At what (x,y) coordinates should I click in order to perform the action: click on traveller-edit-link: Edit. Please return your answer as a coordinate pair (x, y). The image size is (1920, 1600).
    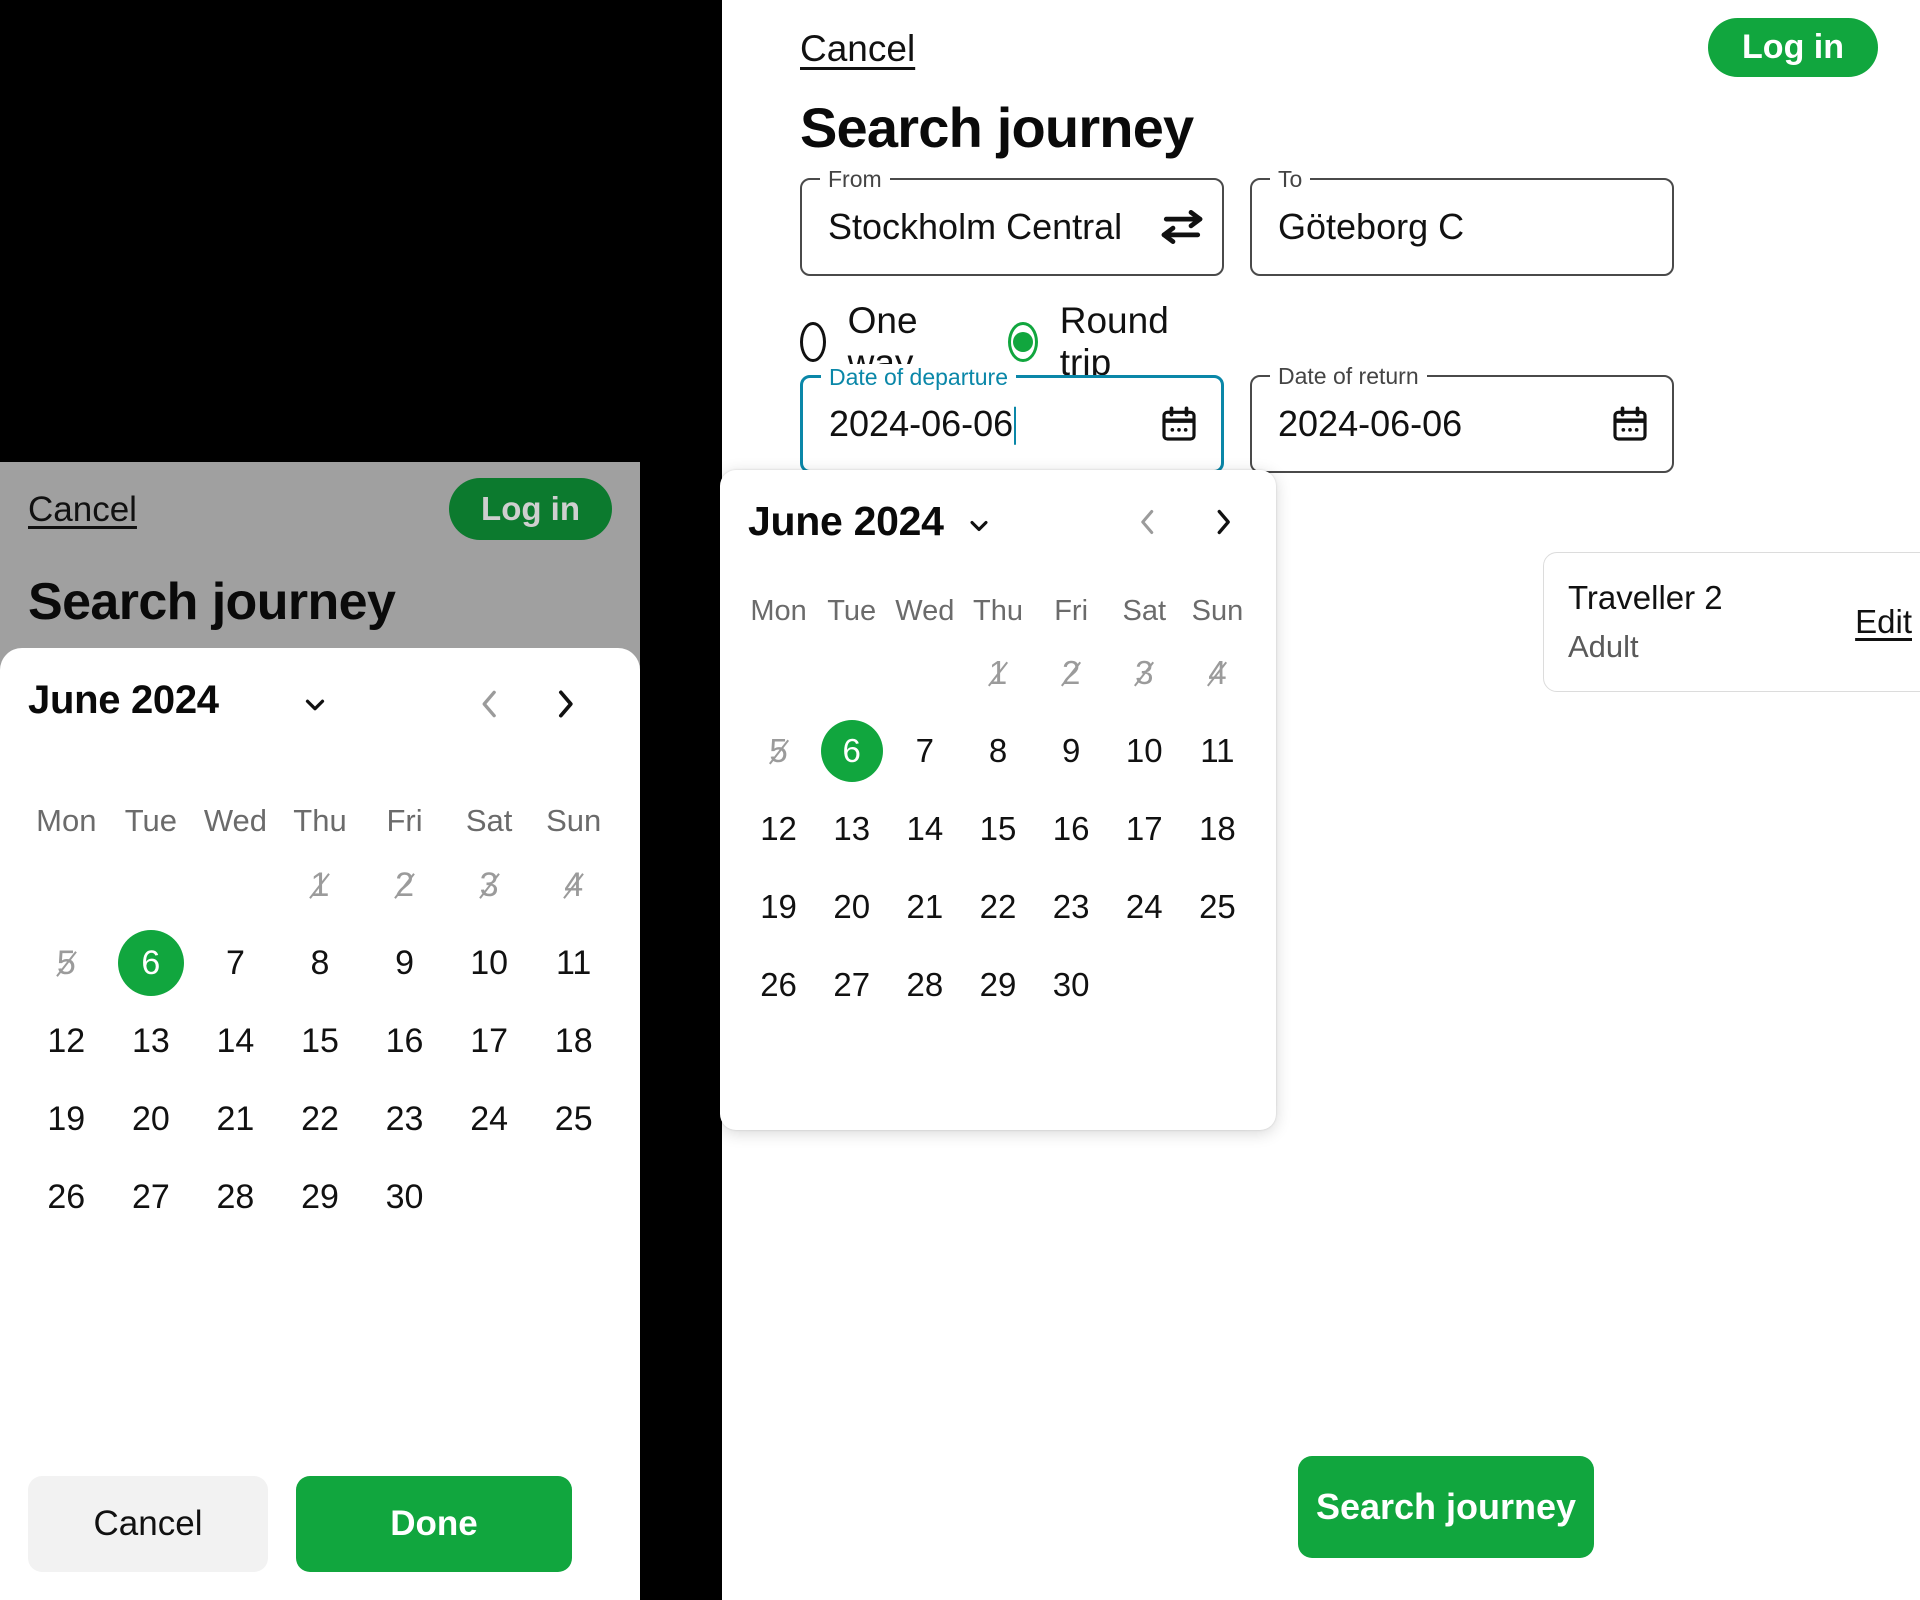
    Looking at the image, I should click on (1883, 622).